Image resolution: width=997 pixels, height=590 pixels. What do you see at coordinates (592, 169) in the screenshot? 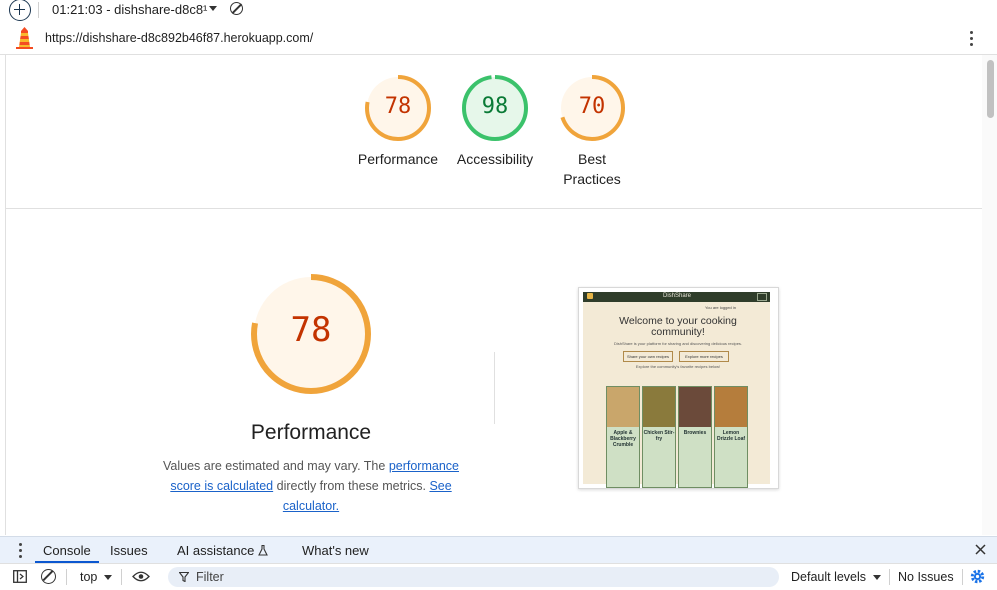
I see `best-practices-label: Best Practices` at bounding box center [592, 169].